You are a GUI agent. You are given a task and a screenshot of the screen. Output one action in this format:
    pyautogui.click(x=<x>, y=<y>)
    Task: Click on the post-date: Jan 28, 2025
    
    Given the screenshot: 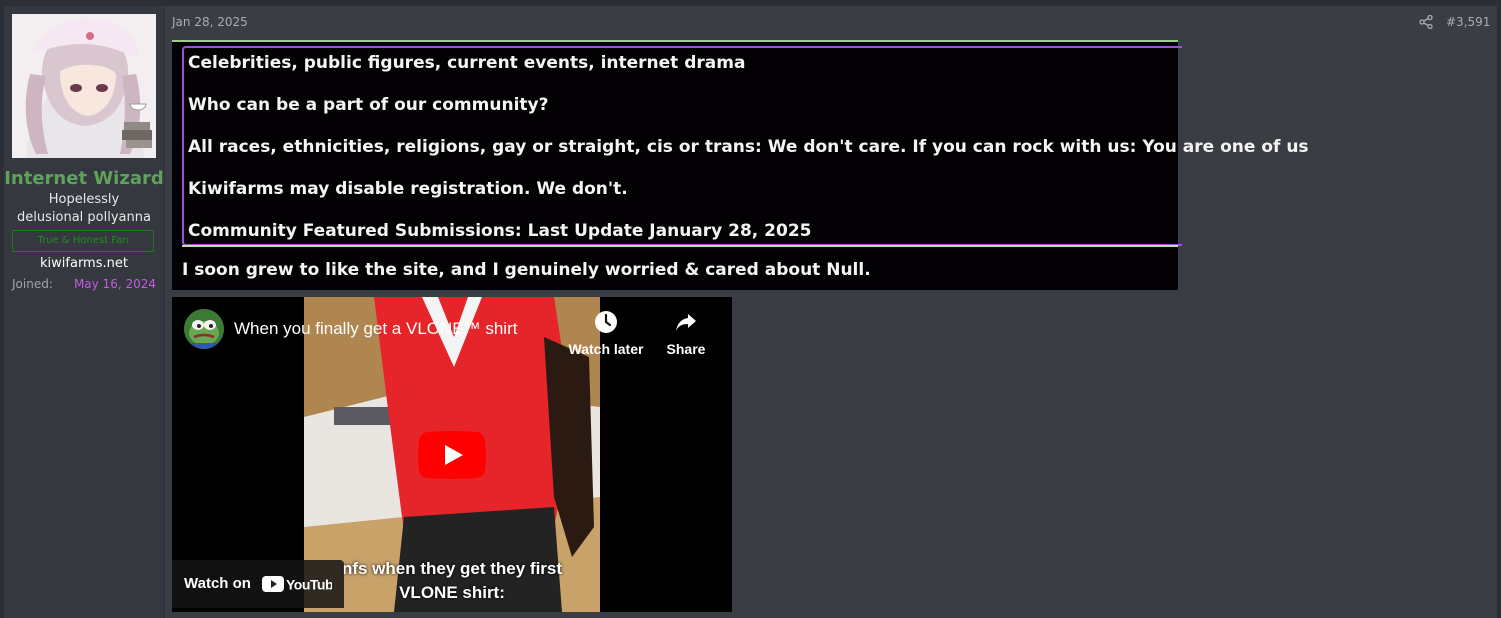 What is the action you would take?
    pyautogui.click(x=210, y=22)
    